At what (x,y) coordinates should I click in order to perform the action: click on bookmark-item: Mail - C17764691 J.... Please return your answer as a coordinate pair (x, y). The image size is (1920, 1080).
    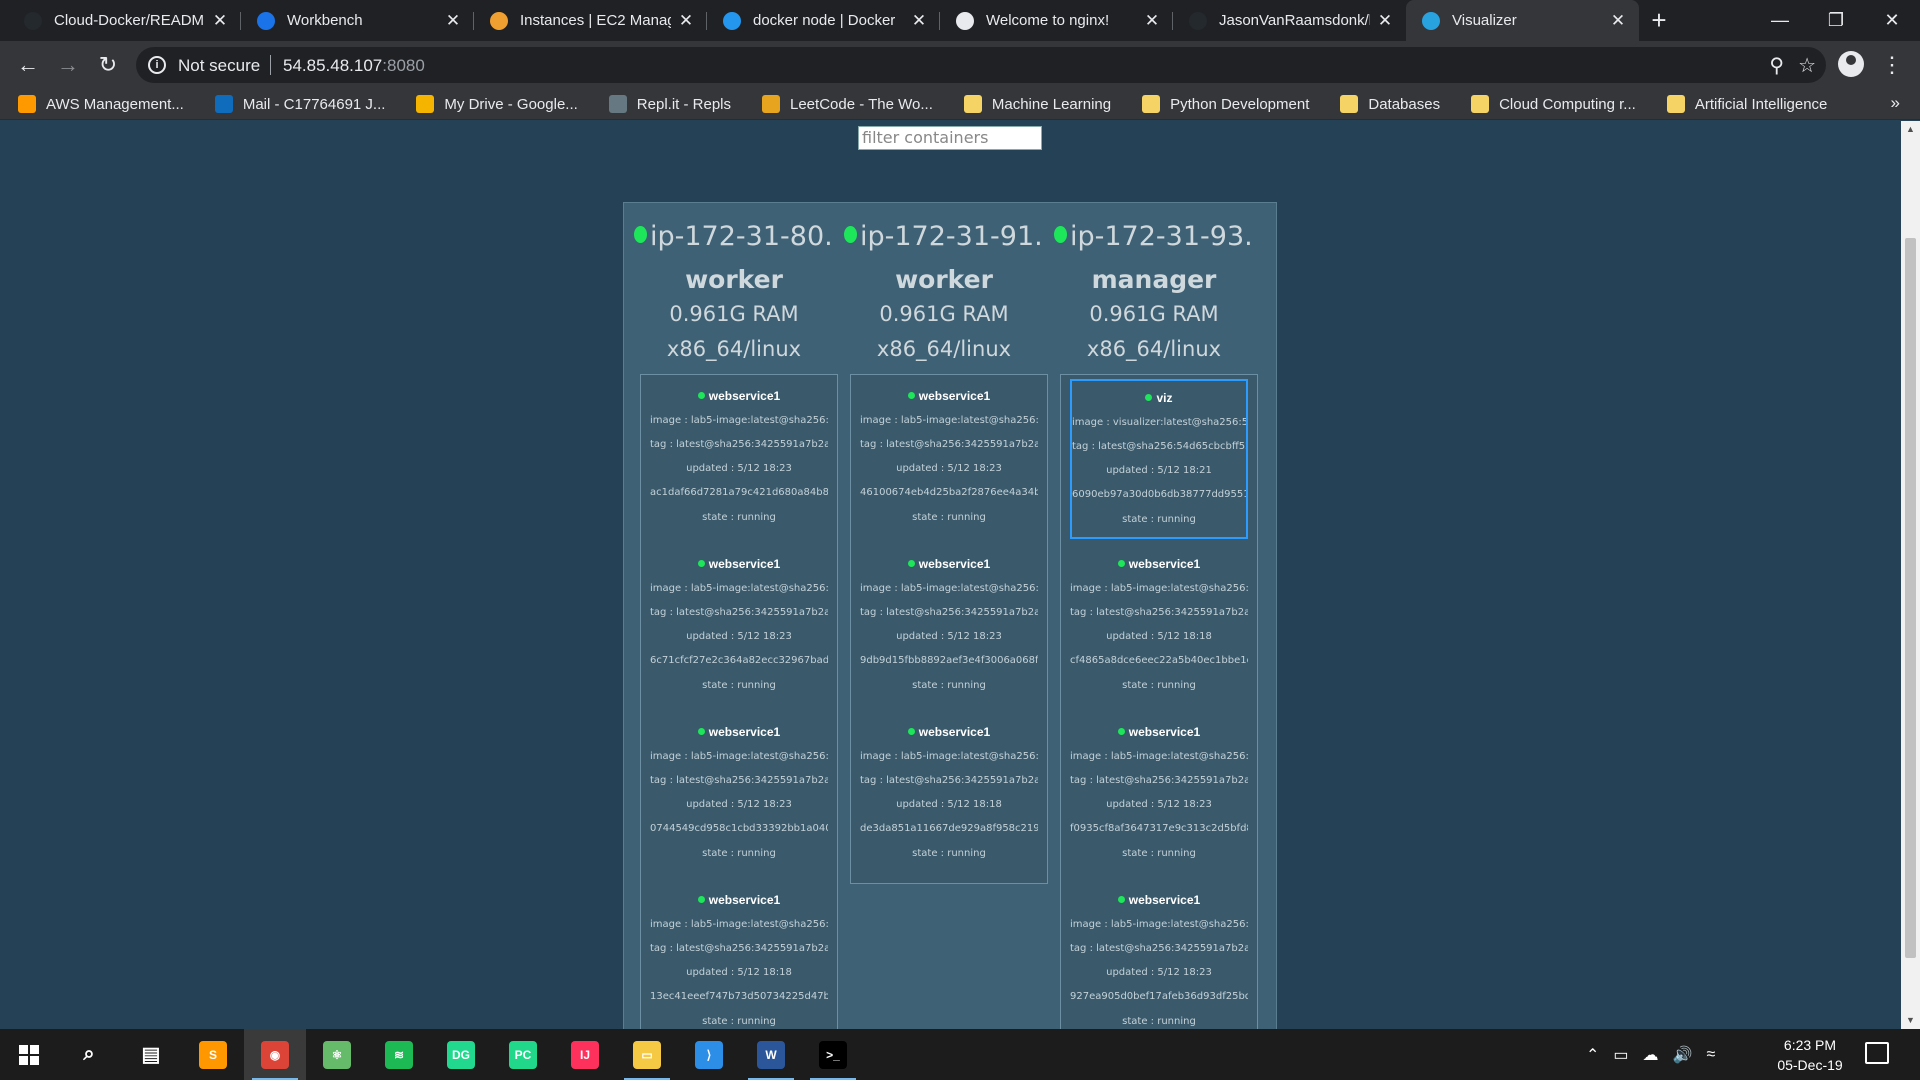
    Looking at the image, I should click on (299, 104).